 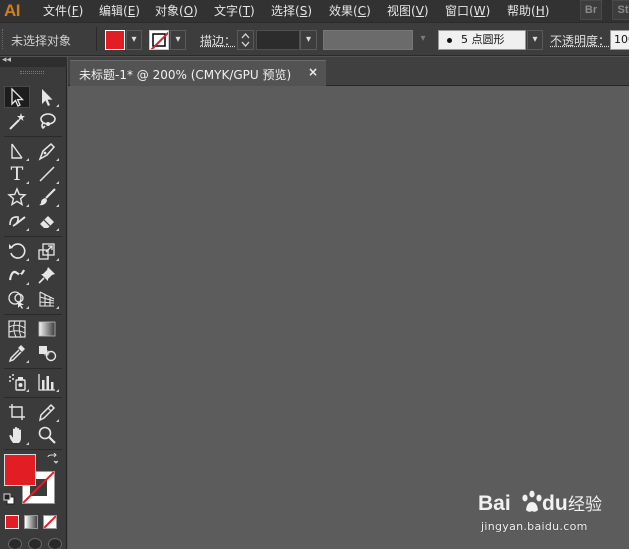 I want to click on hand-tool-icon, so click(x=15, y=435).